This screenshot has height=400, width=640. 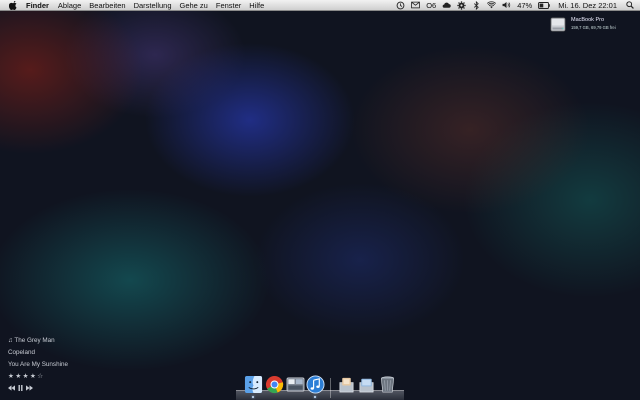 I want to click on trash-icon, so click(x=387, y=384).